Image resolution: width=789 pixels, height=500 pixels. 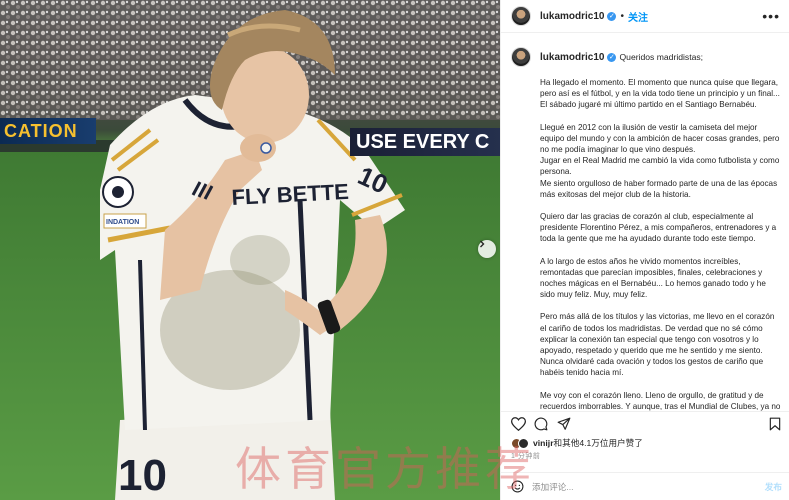 What do you see at coordinates (521, 16) in the screenshot?
I see `avatar` at bounding box center [521, 16].